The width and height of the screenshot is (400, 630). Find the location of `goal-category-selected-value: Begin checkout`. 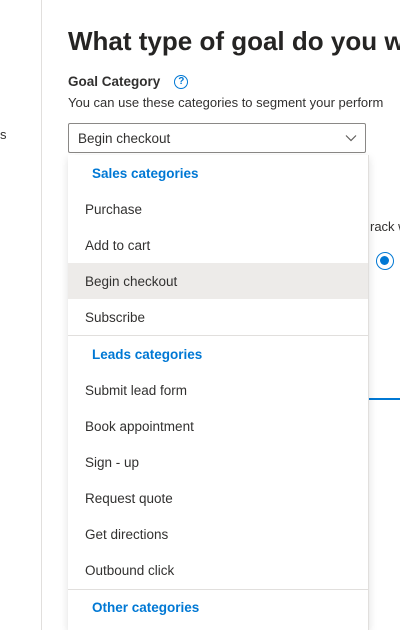

goal-category-selected-value: Begin checkout is located at coordinates (124, 138).